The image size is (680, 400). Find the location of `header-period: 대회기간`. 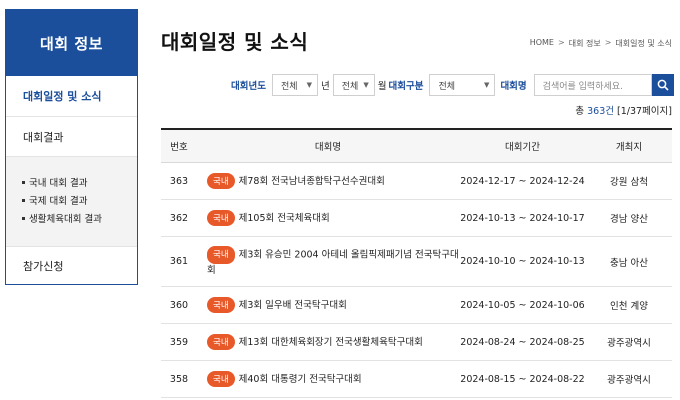

header-period: 대회기간 is located at coordinates (522, 147).